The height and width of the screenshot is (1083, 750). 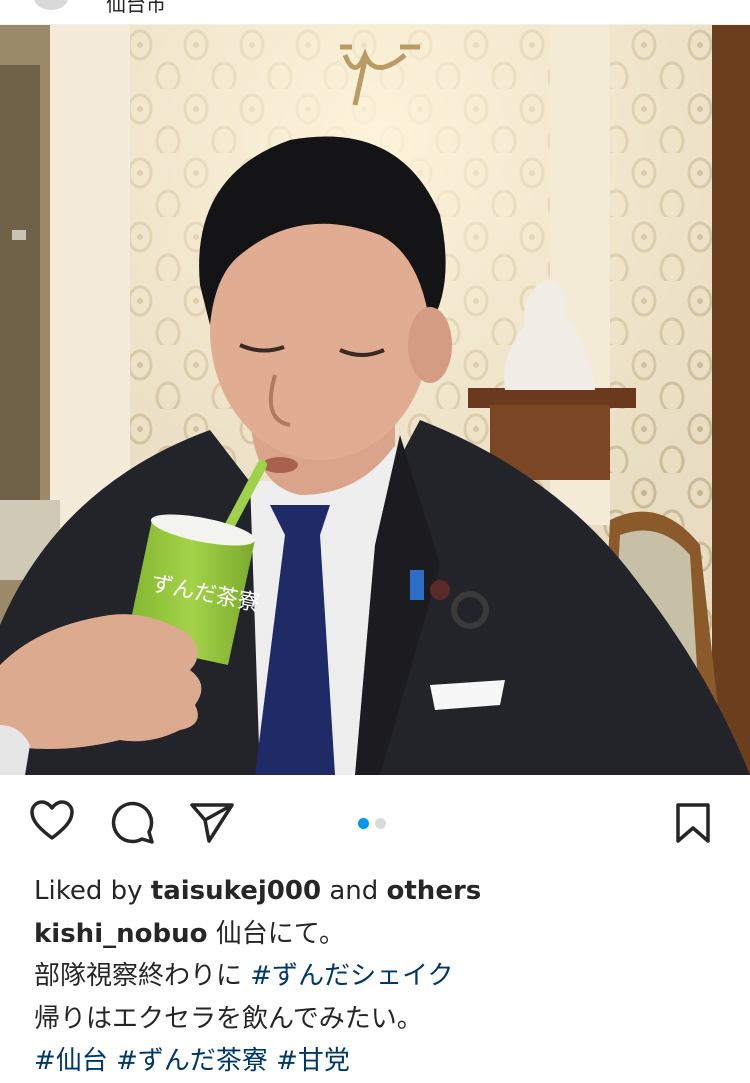 What do you see at coordinates (379, 934) in the screenshot?
I see `caption-line-1: kishi_nobuo 仙台にて。` at bounding box center [379, 934].